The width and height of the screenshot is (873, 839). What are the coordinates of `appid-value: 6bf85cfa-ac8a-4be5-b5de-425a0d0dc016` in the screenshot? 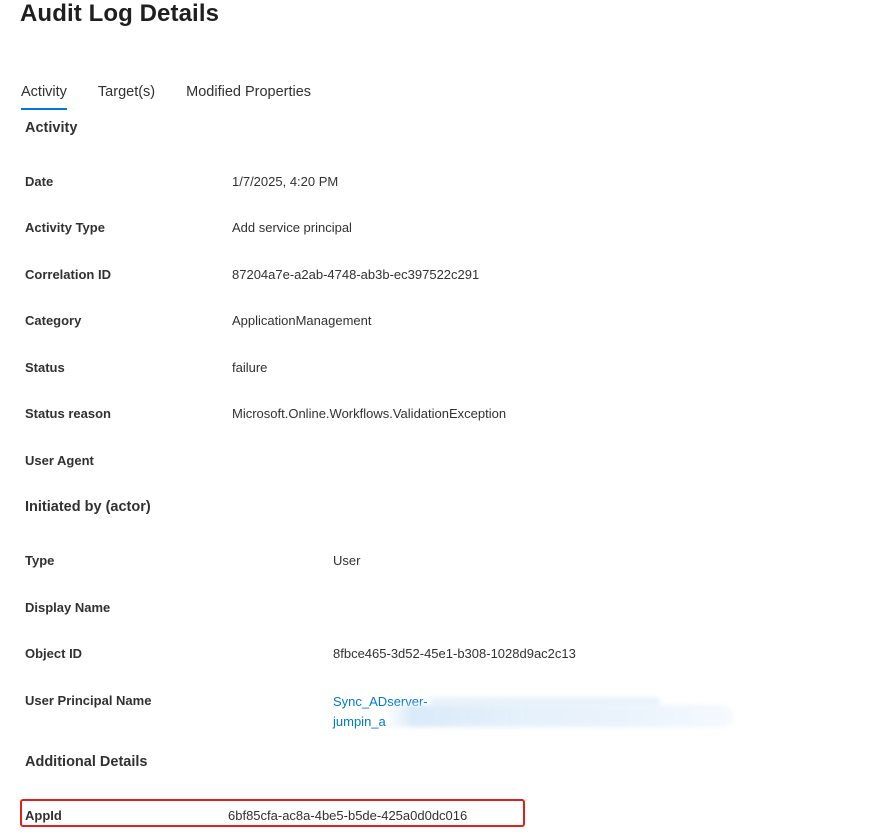 It's located at (348, 815).